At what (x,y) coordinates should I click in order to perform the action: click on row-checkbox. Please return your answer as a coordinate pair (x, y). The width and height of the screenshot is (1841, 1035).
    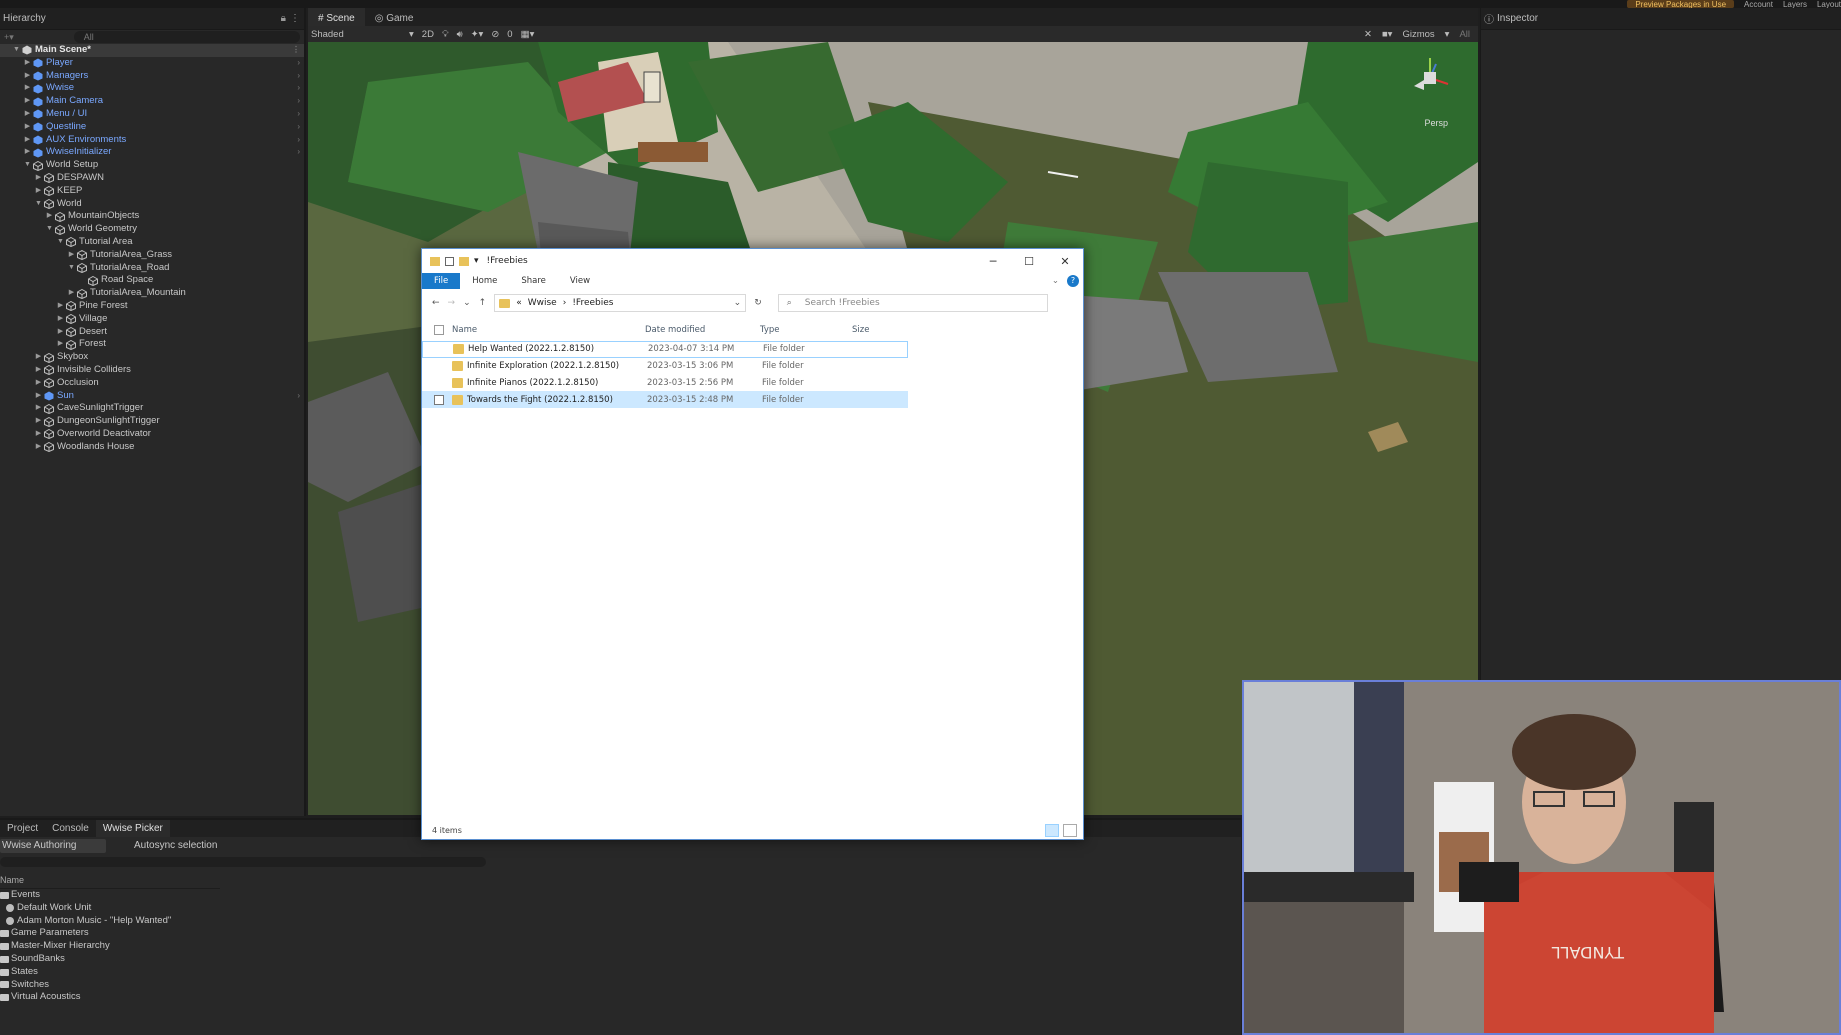
    Looking at the image, I should click on (439, 366).